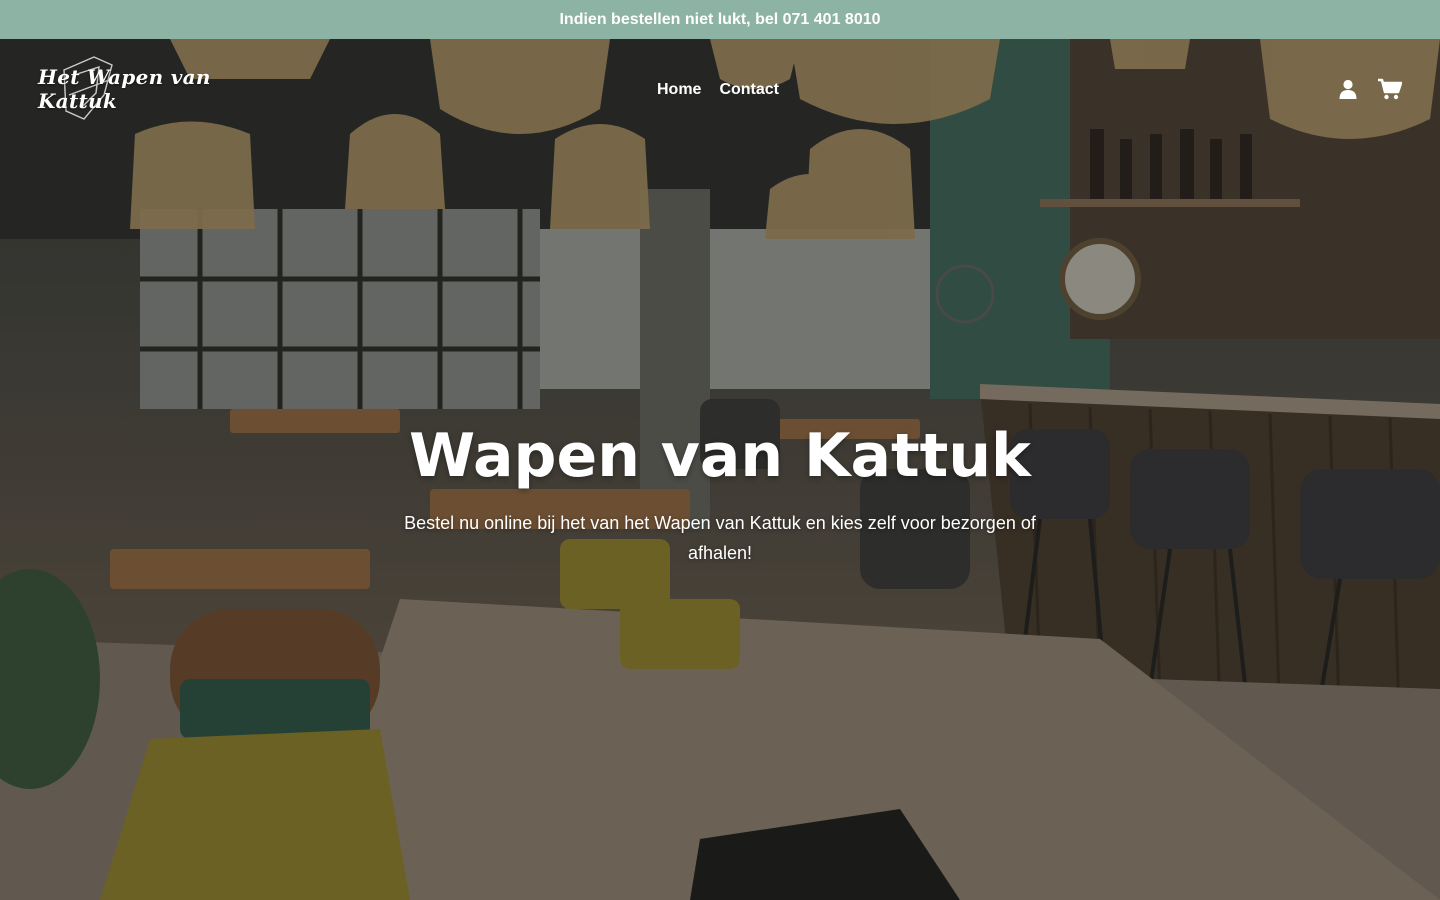  I want to click on logo-text: Het Wapen van Kattuk, so click(124, 89).